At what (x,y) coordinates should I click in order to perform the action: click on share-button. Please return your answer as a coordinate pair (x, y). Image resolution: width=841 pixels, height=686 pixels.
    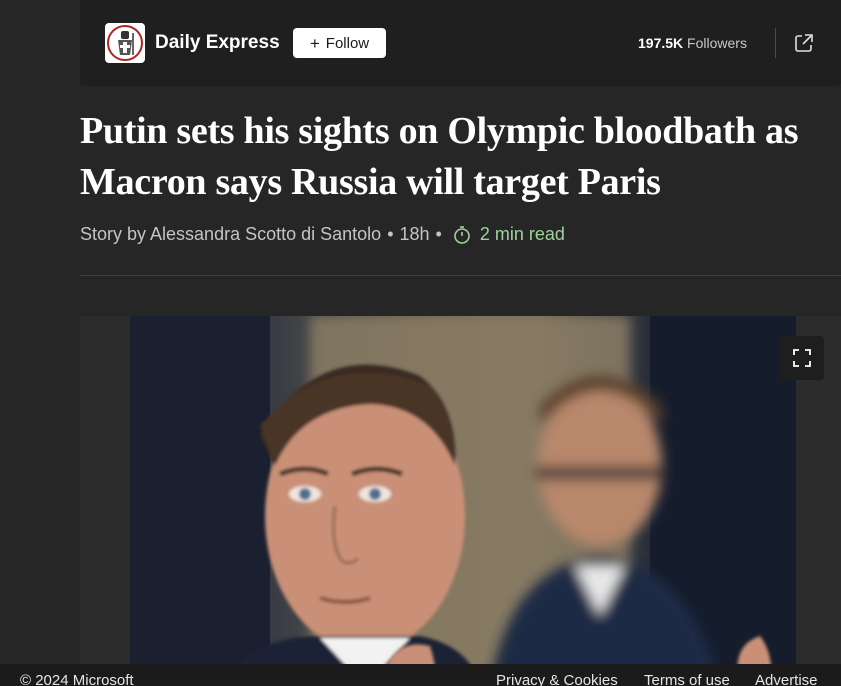
    Looking at the image, I should click on (804, 43).